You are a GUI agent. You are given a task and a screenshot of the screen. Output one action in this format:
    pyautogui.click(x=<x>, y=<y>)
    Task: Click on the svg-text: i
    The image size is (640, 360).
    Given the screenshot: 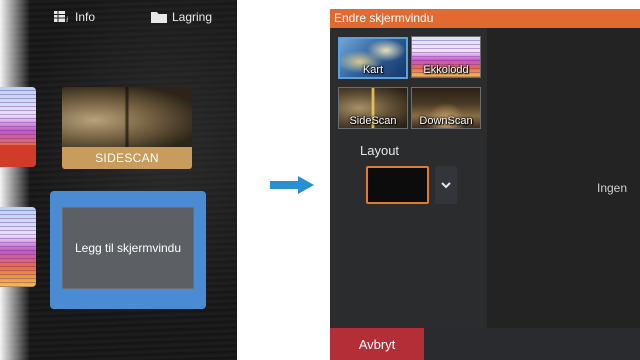 What is the action you would take?
    pyautogui.click(x=67, y=19)
    